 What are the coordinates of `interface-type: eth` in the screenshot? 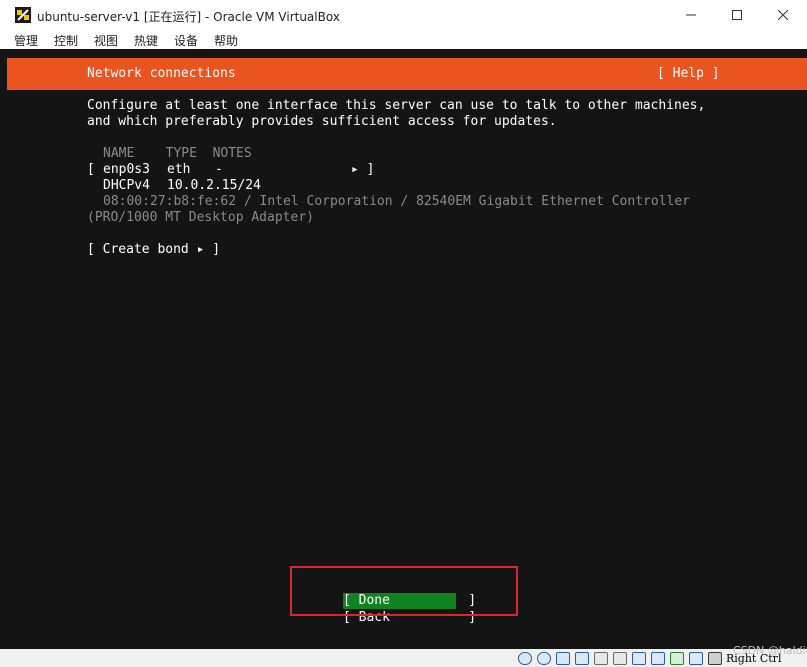 It's located at (179, 169).